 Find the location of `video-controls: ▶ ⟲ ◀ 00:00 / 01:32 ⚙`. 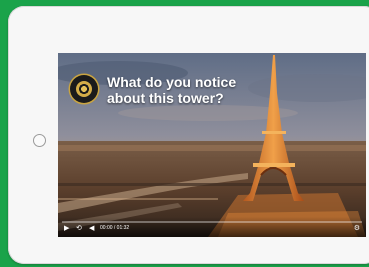

video-controls: ▶ ⟲ ◀ 00:00 / 01:32 ⚙ is located at coordinates (212, 227).